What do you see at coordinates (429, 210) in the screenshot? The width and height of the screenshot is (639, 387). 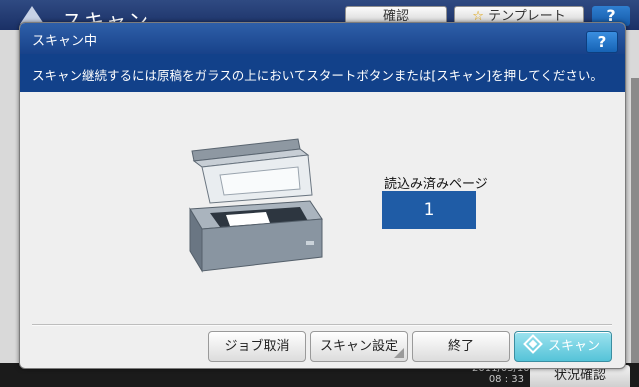 I see `pages-scanned-count: 1` at bounding box center [429, 210].